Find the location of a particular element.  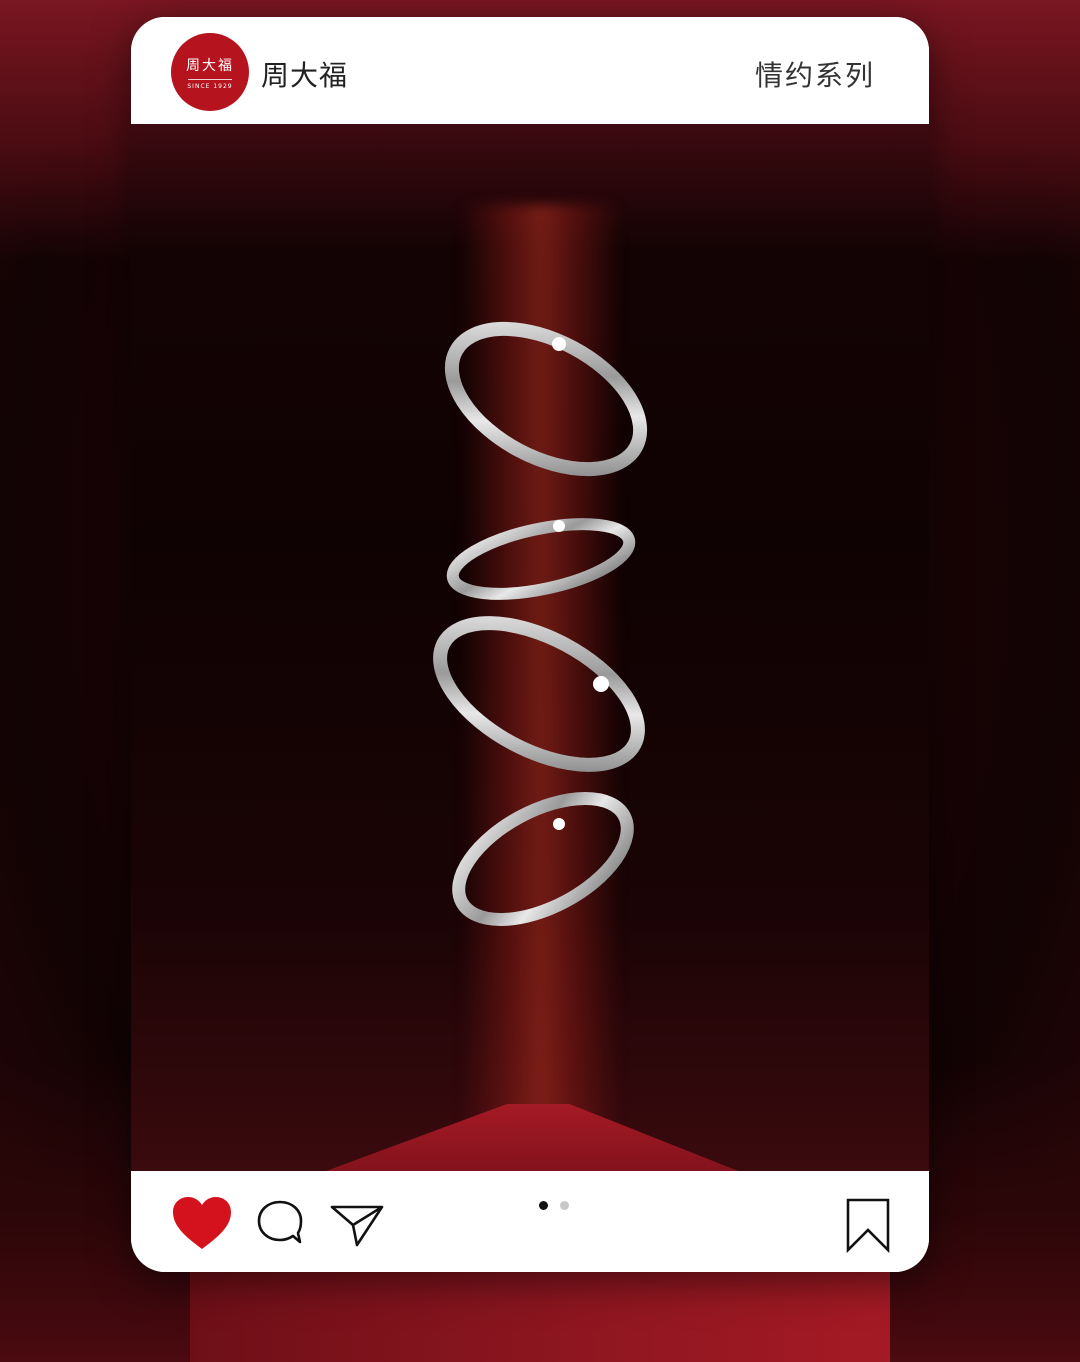

brand-logo-avatar: 周大福 SINCE 1929 is located at coordinates (210, 72).